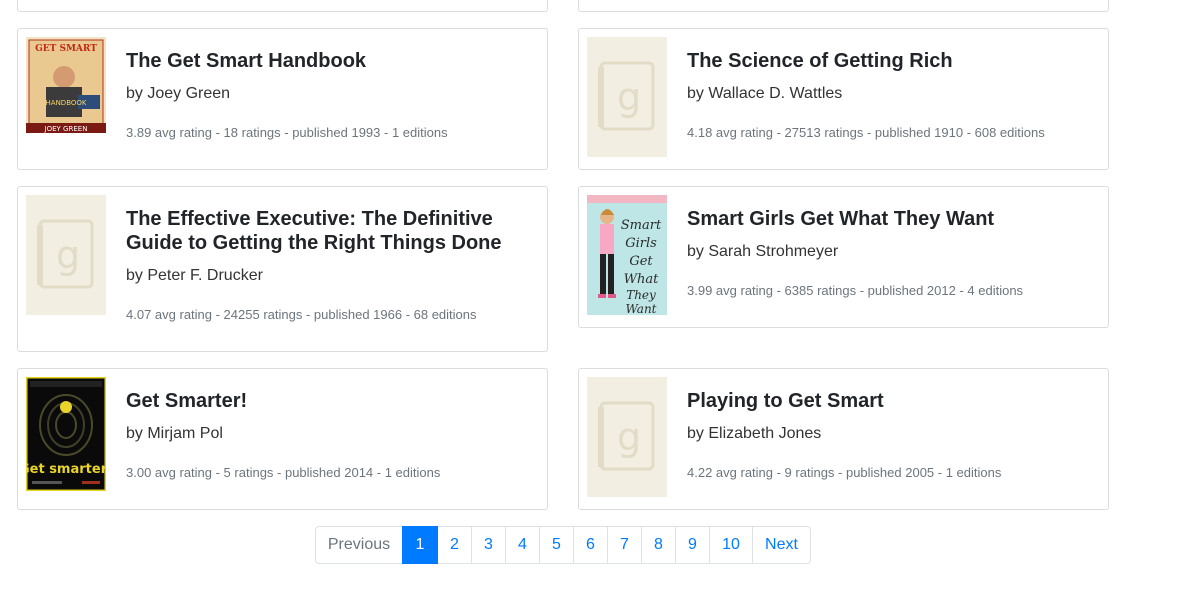  I want to click on book-author: by Joey Green, so click(178, 93).